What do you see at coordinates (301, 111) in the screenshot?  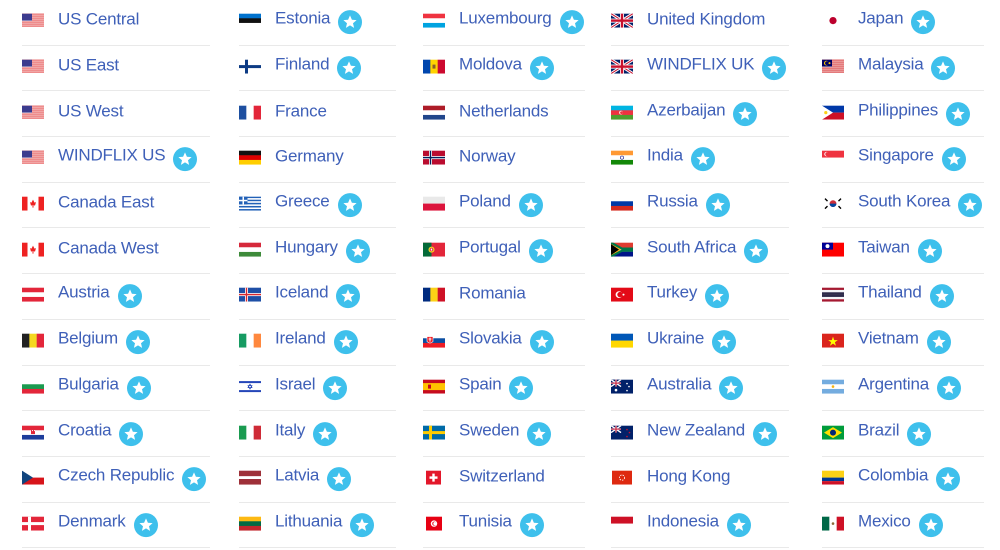 I see `location-label: France` at bounding box center [301, 111].